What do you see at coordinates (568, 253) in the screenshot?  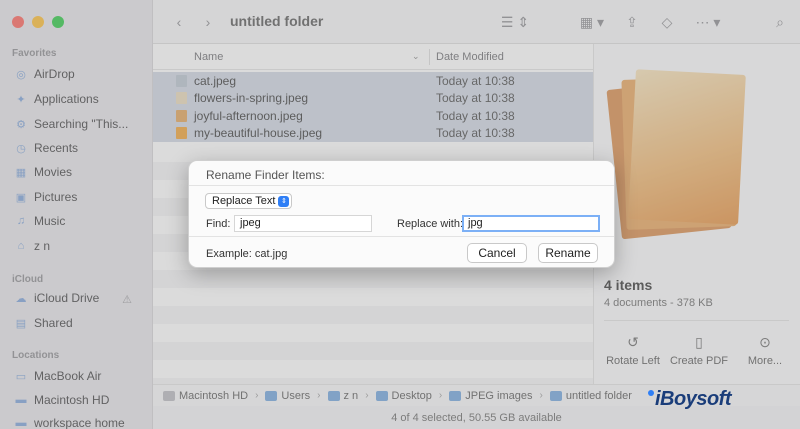 I see `rename-button: Rename` at bounding box center [568, 253].